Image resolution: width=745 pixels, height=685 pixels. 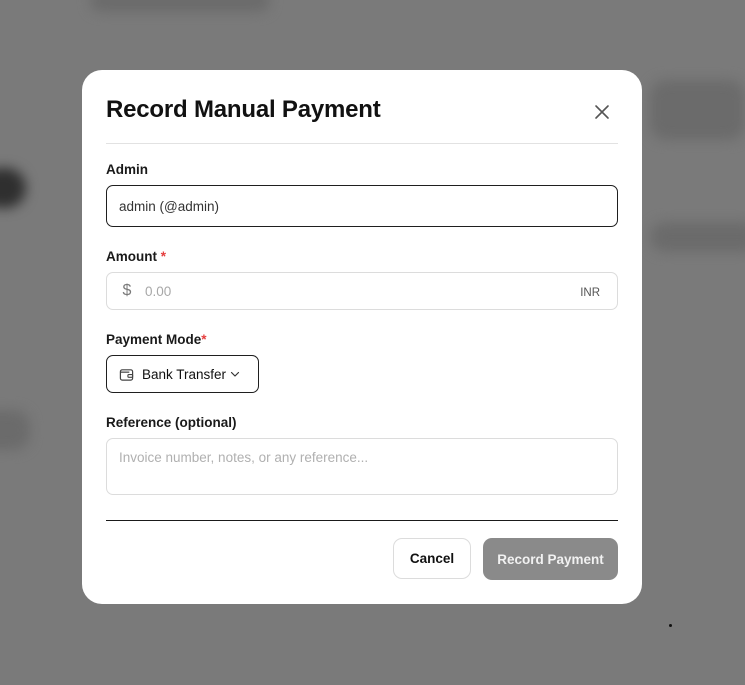 What do you see at coordinates (158, 291) in the screenshot?
I see `amount-placeholder: 0.00` at bounding box center [158, 291].